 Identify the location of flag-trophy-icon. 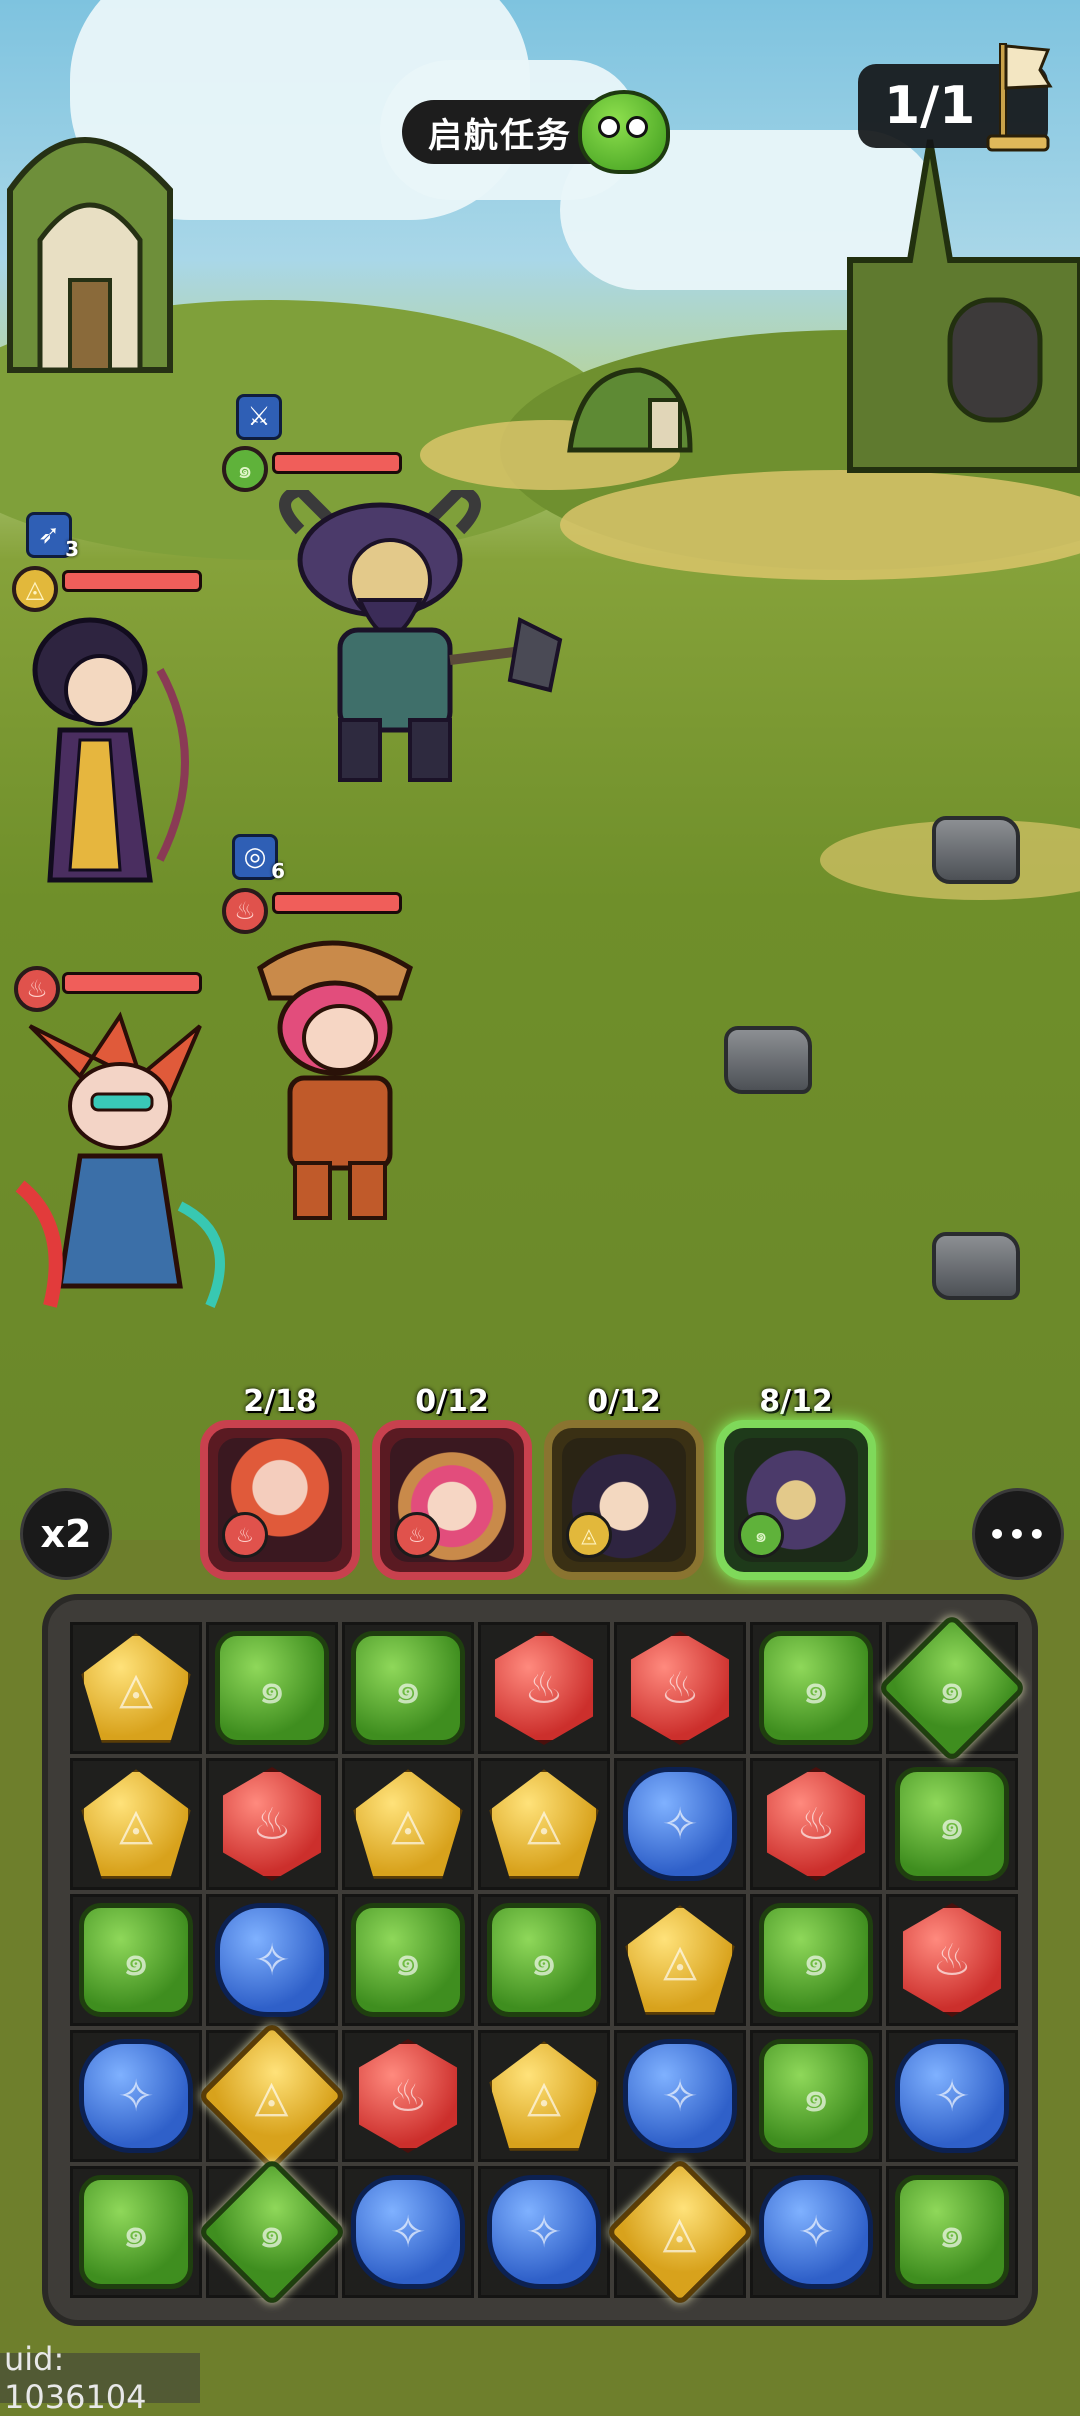
(1019, 97).